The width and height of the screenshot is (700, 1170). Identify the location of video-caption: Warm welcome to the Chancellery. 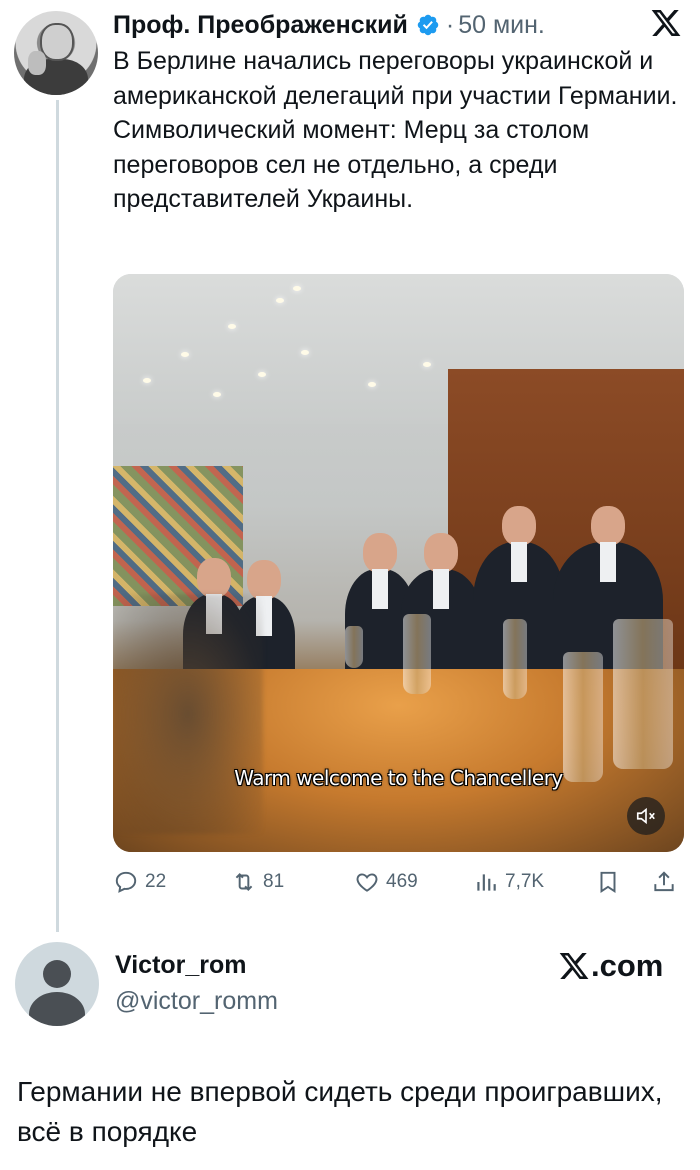
(398, 778).